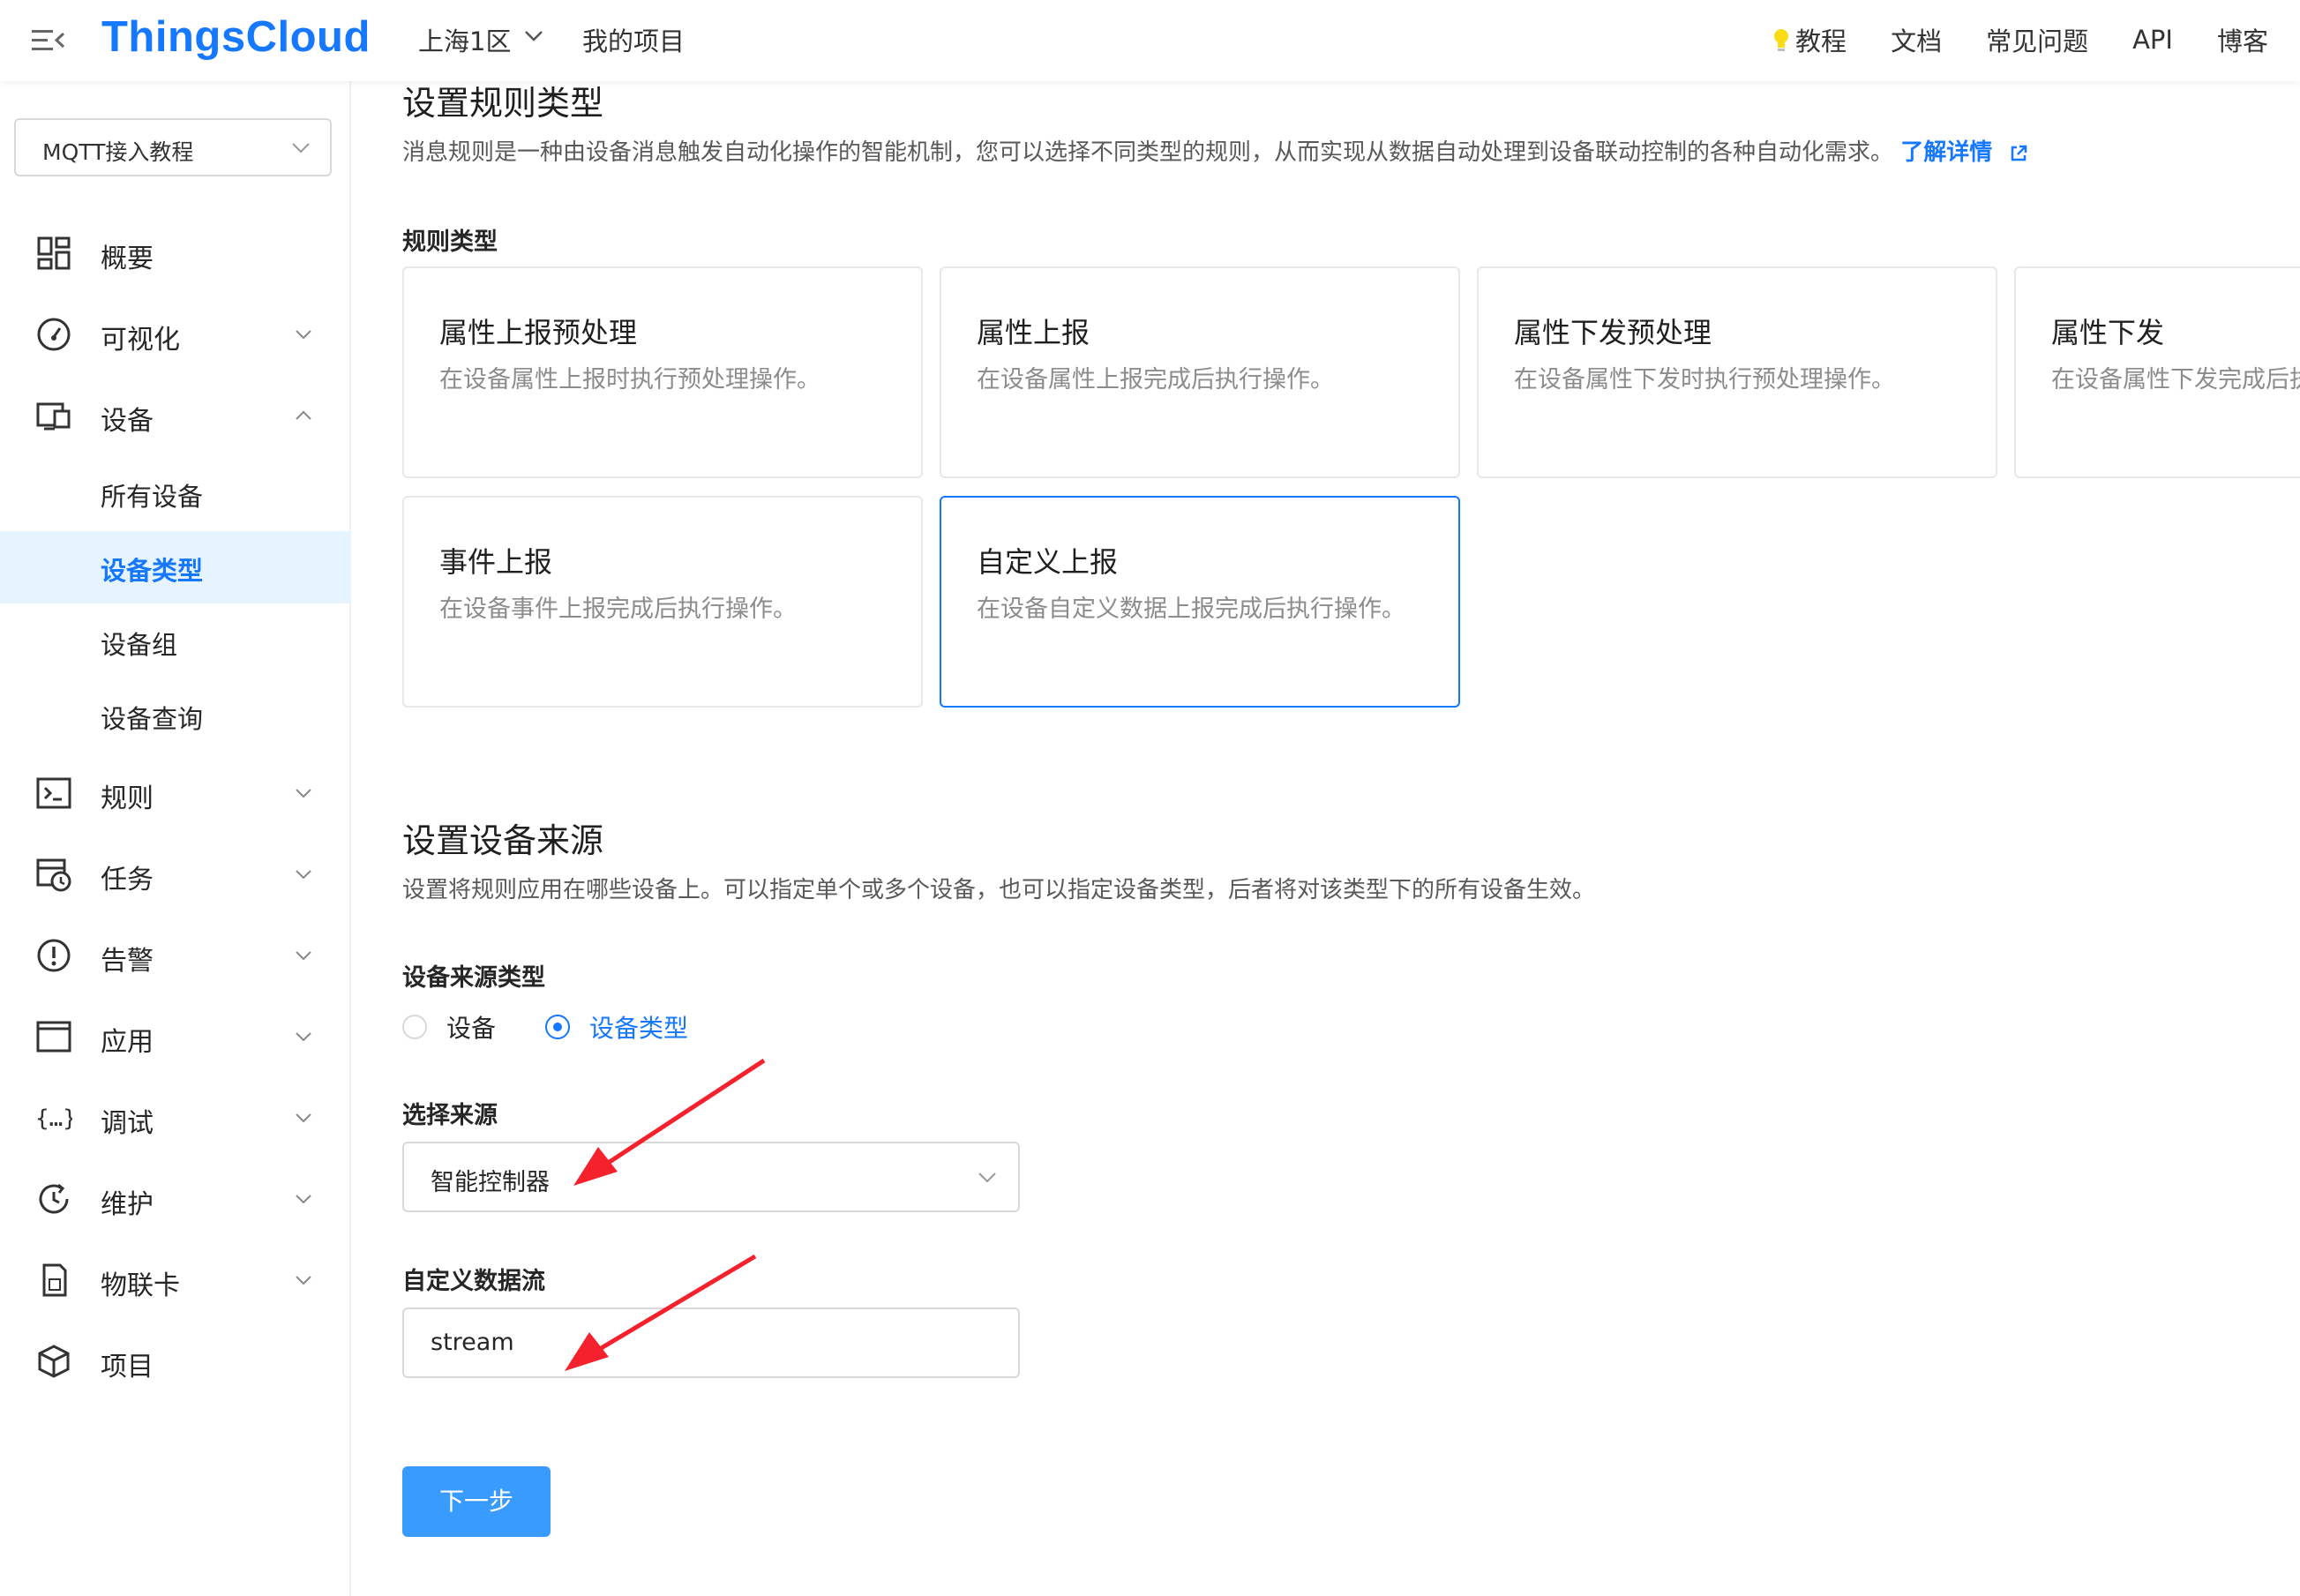 Image resolution: width=2300 pixels, height=1596 pixels. What do you see at coordinates (473, 1342) in the screenshot?
I see `custom-stream-value: stream` at bounding box center [473, 1342].